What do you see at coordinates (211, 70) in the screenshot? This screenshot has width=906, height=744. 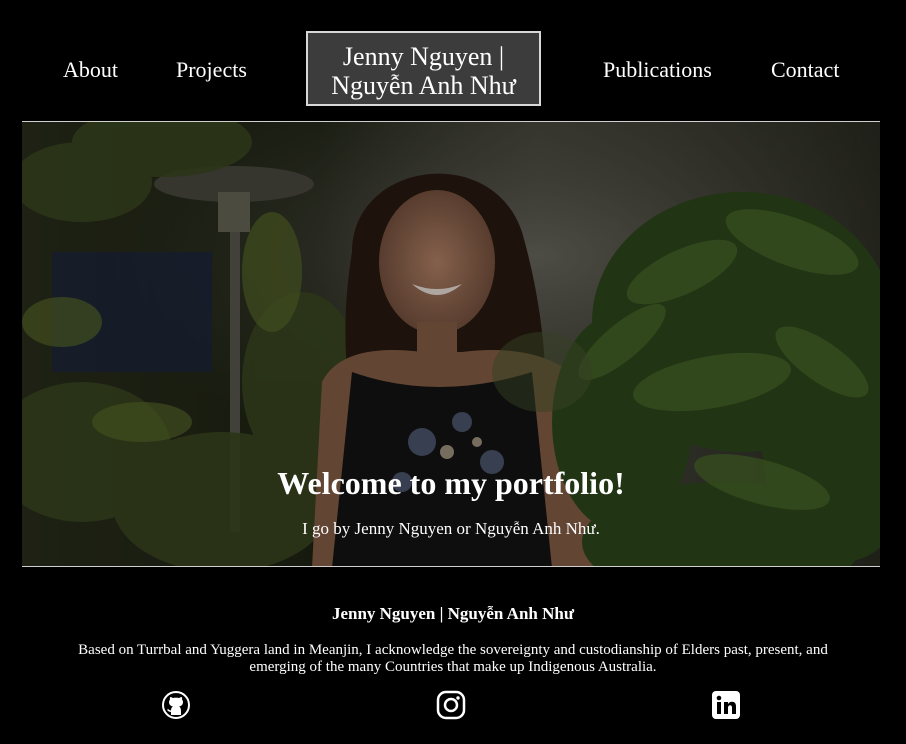 I see `nav-projects-link: Projects` at bounding box center [211, 70].